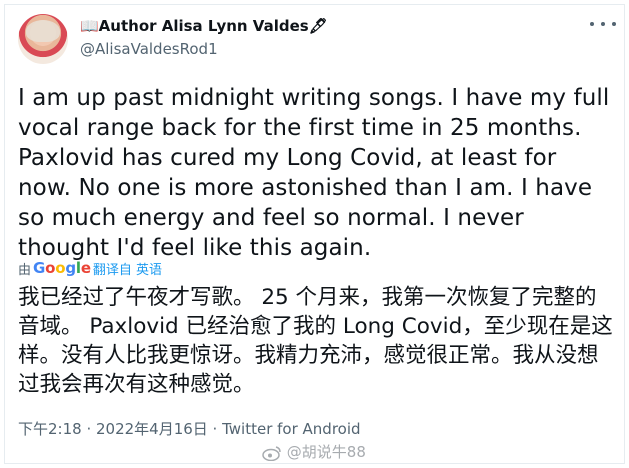  What do you see at coordinates (43, 39) in the screenshot?
I see `avatar` at bounding box center [43, 39].